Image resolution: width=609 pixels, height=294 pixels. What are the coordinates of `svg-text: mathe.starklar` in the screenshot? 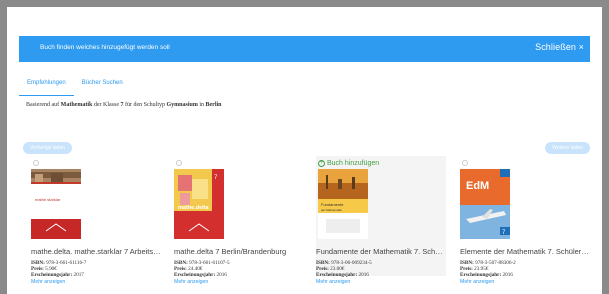 It's located at (48, 199).